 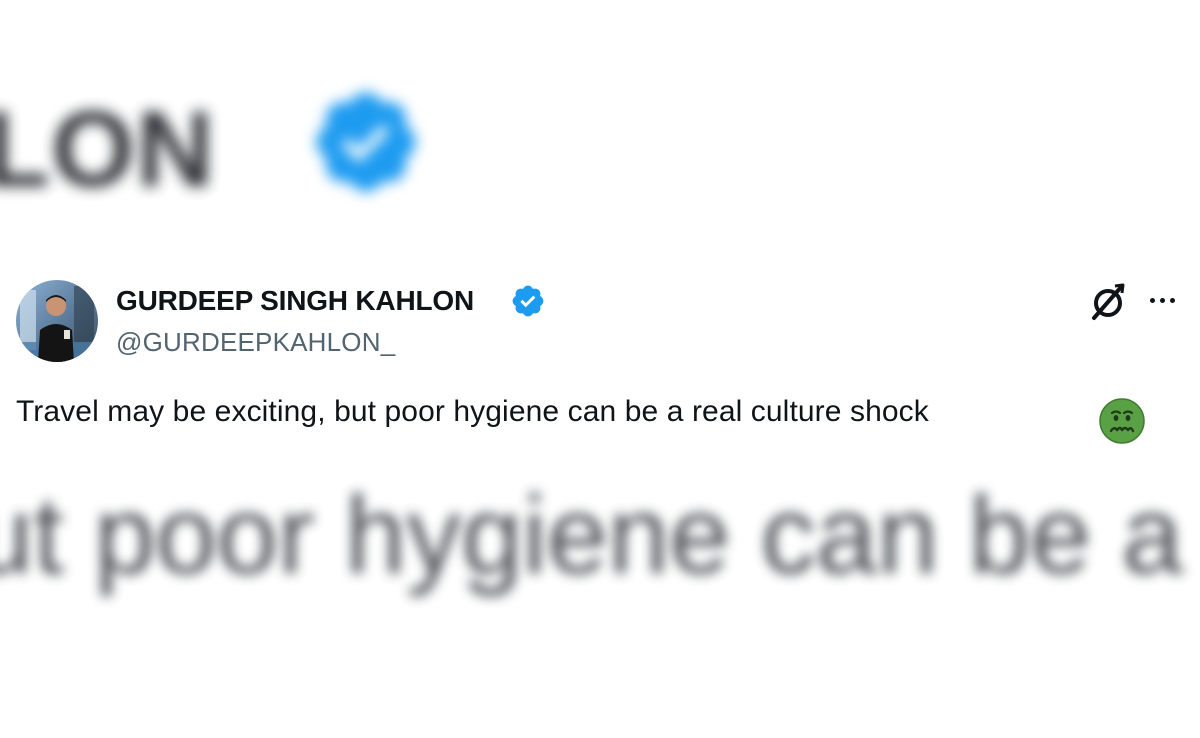 What do you see at coordinates (1108, 302) in the screenshot?
I see `x-logo-icon` at bounding box center [1108, 302].